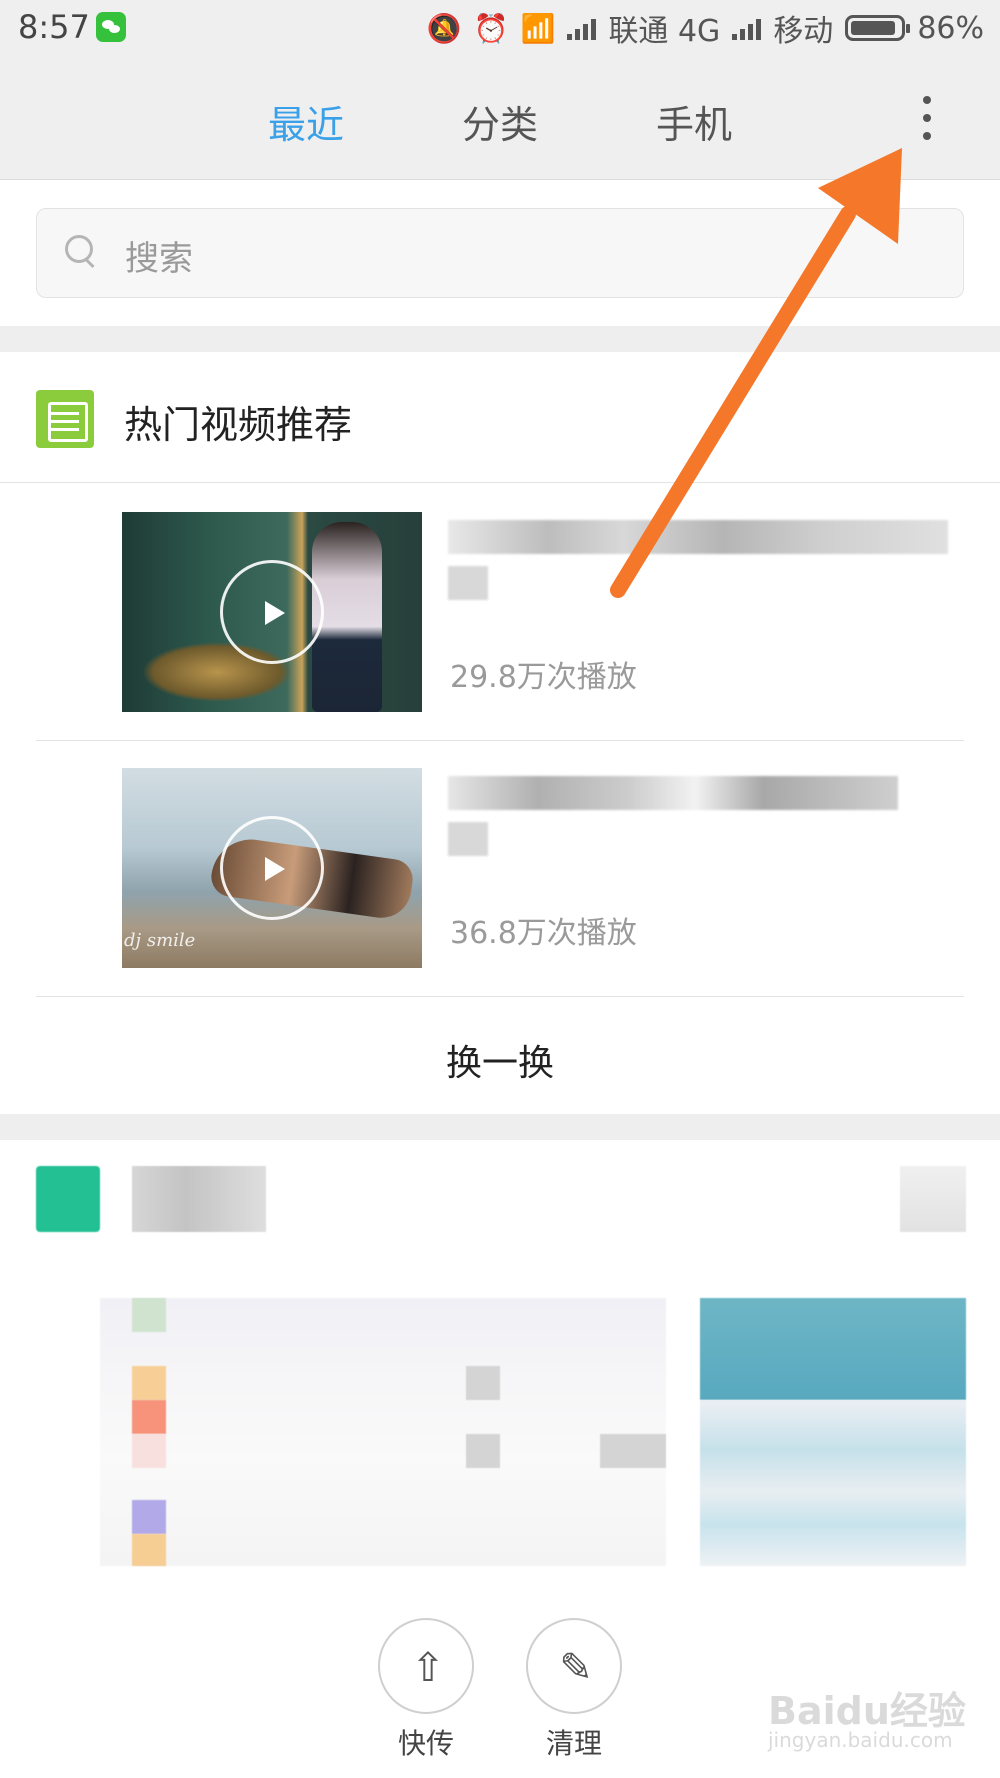 The height and width of the screenshot is (1778, 1000). What do you see at coordinates (950, 28) in the screenshot?
I see `battery-level: 86%` at bounding box center [950, 28].